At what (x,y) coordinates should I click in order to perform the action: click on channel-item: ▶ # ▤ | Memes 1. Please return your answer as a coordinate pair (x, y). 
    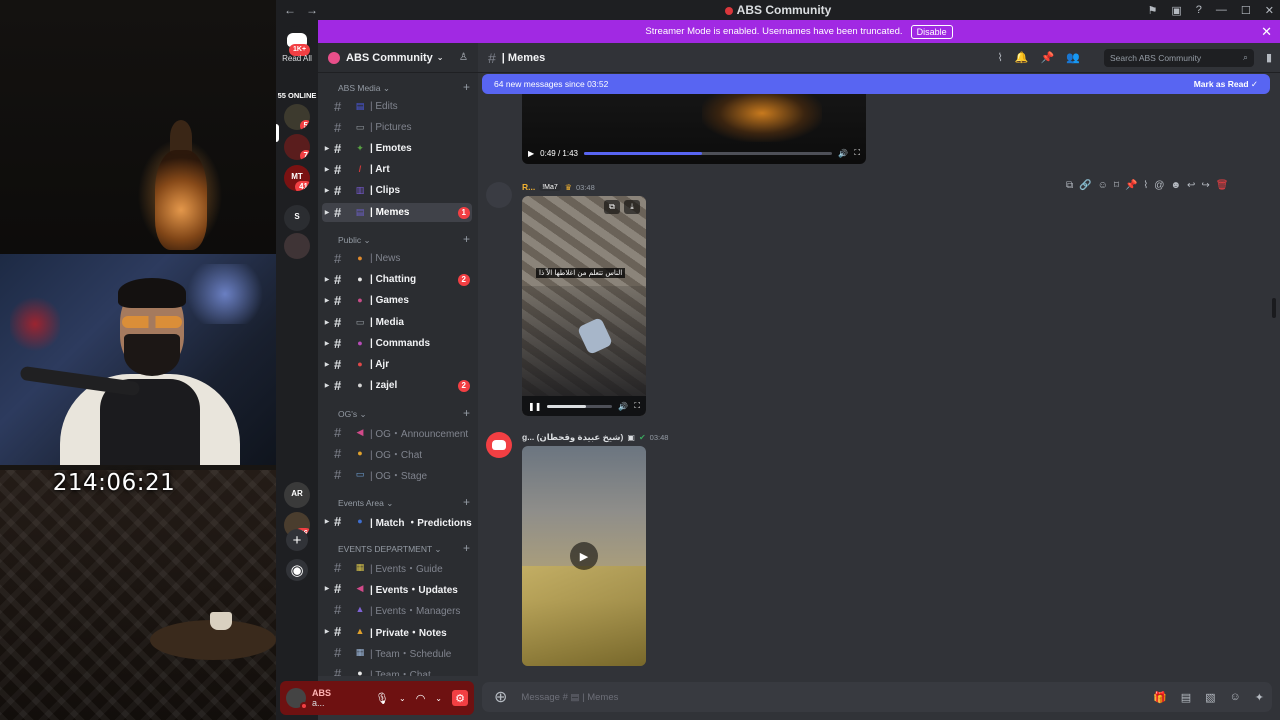
    Looking at the image, I should click on (397, 212).